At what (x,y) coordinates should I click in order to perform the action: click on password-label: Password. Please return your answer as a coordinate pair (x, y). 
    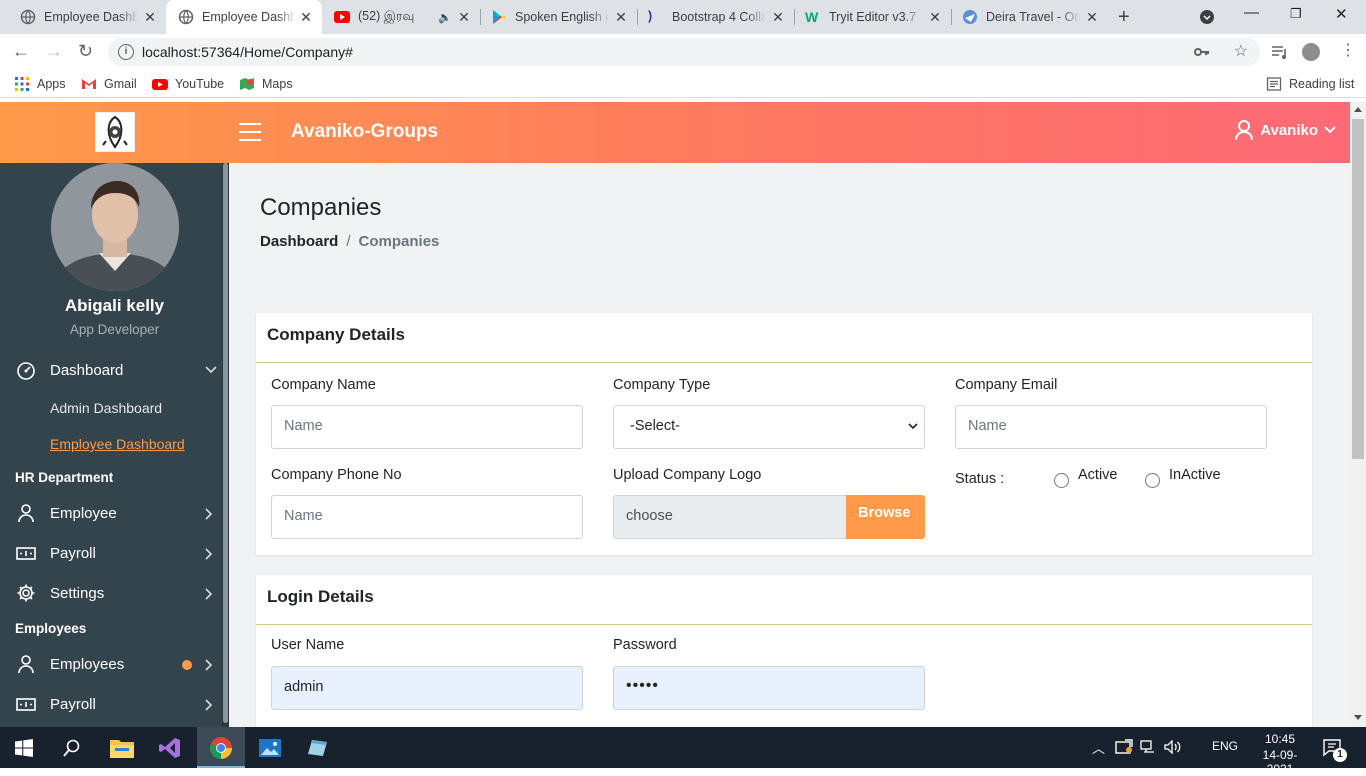
    Looking at the image, I should click on (645, 645).